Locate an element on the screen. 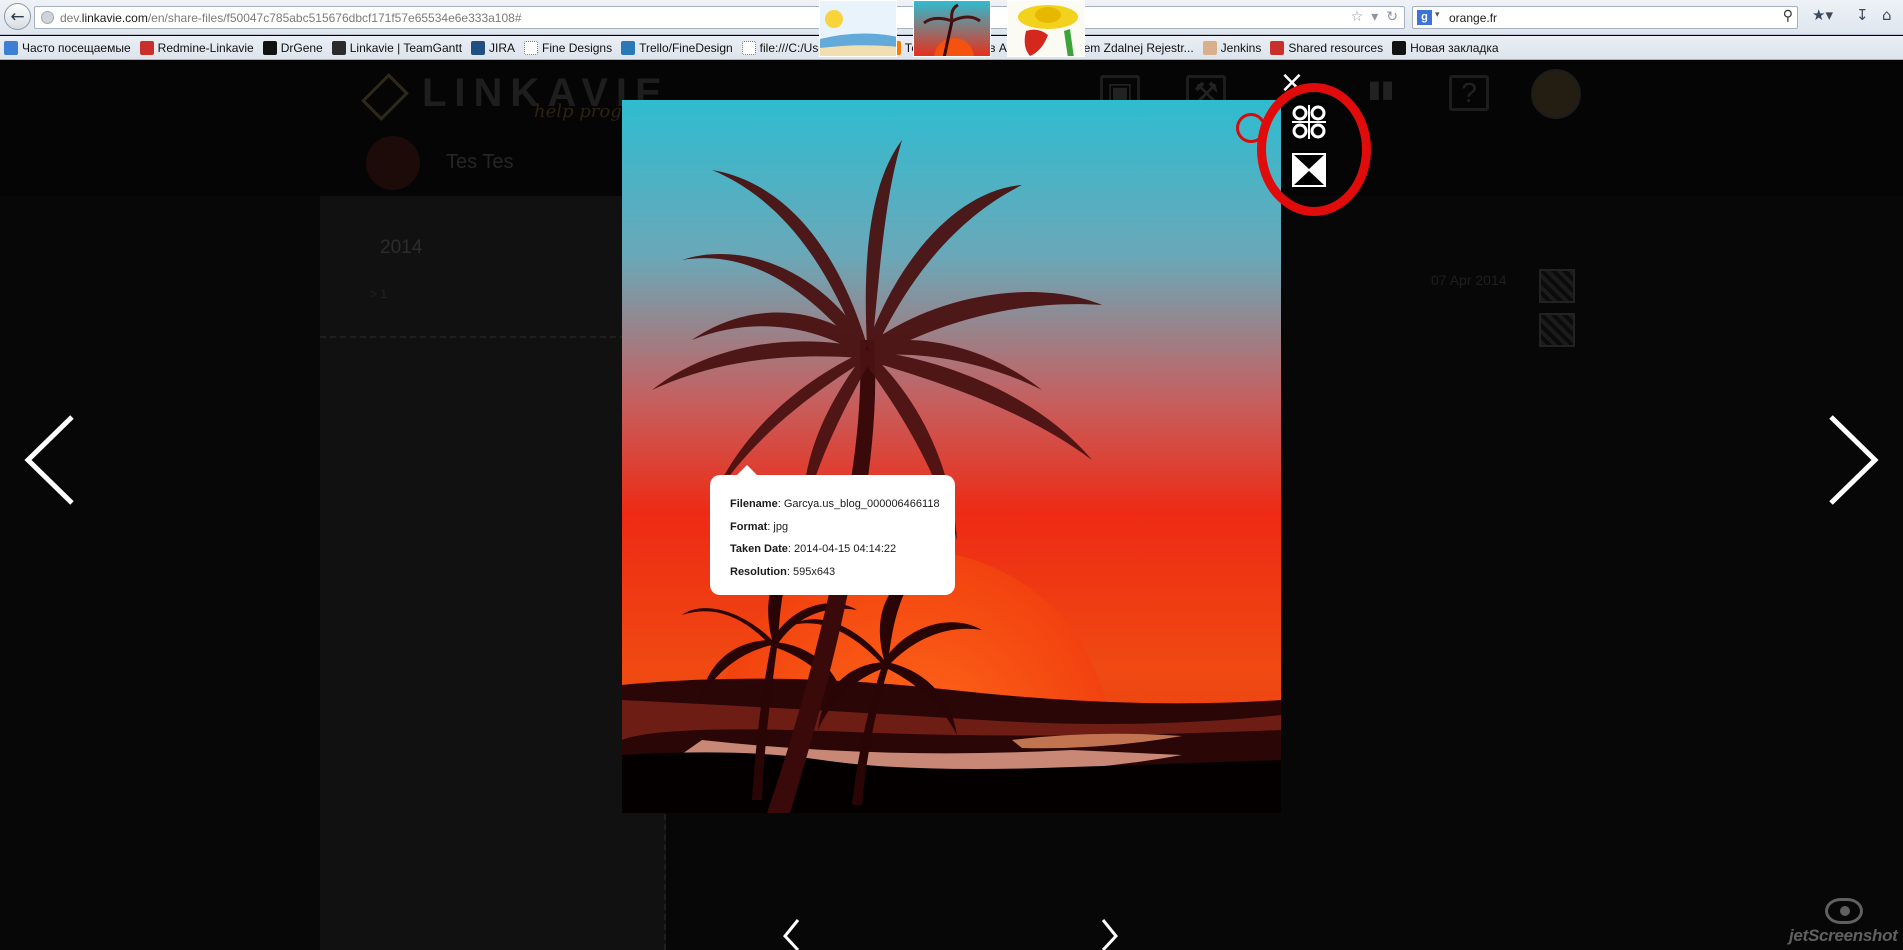 The width and height of the screenshot is (1903, 950). timeline-year: 2014 is located at coordinates (401, 247).